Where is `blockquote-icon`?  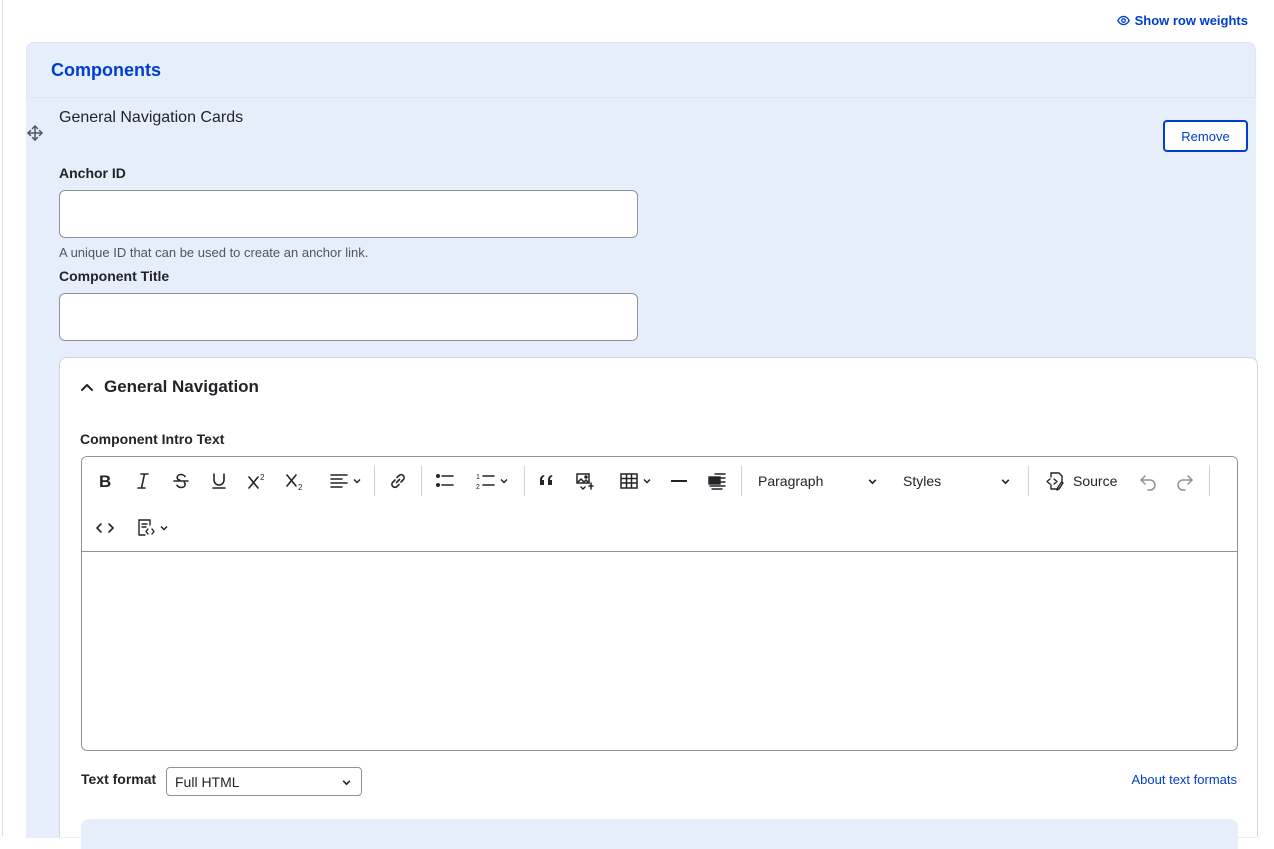 blockquote-icon is located at coordinates (546, 481).